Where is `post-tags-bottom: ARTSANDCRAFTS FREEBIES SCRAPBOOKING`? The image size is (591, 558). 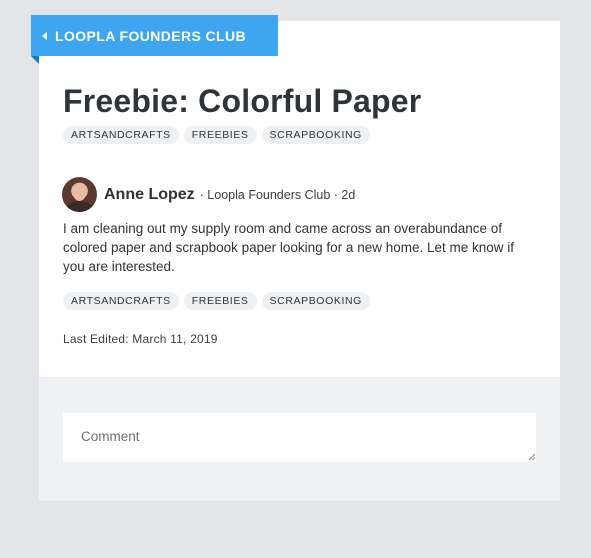 post-tags-bottom: ARTSANDCRAFTS FREEBIES SCRAPBOOKING is located at coordinates (216, 301).